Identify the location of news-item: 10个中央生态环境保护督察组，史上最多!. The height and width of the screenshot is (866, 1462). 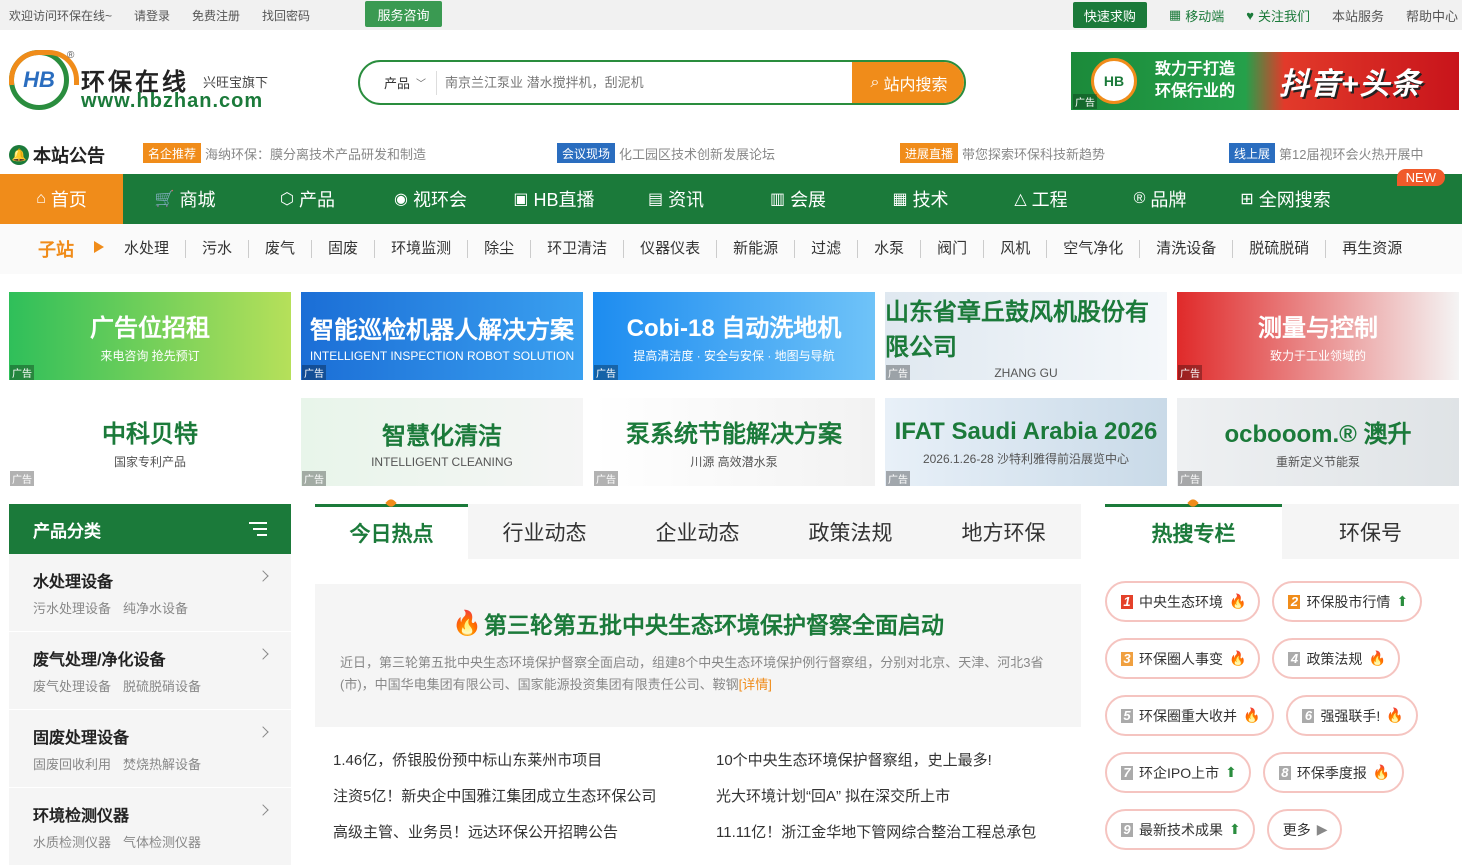
(907, 767).